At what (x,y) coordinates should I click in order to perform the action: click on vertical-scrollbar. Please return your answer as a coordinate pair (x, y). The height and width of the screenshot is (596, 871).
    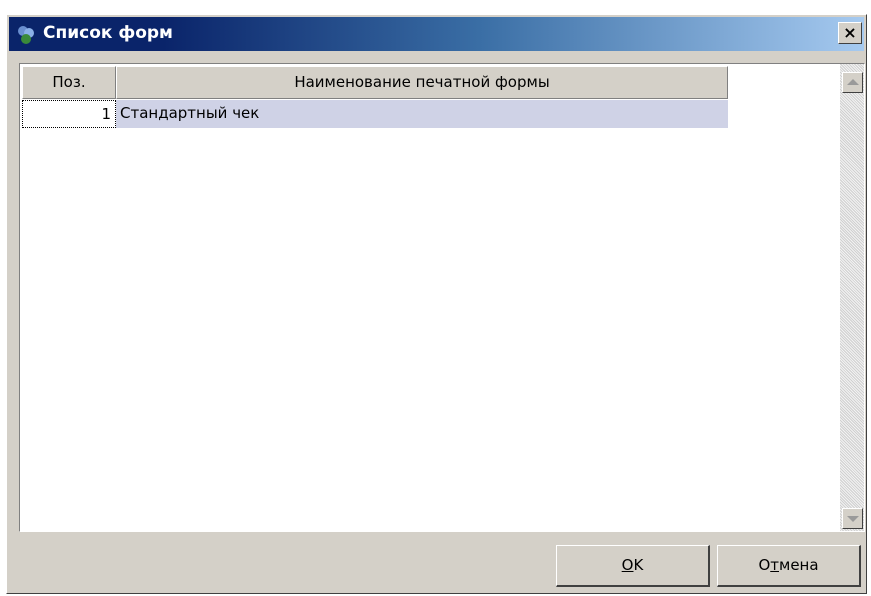
    Looking at the image, I should click on (852, 297).